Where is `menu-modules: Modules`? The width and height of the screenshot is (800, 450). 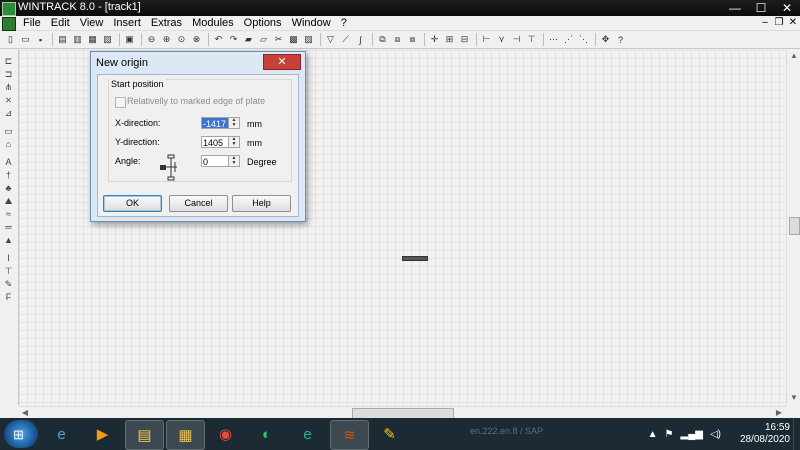
menu-modules: Modules is located at coordinates (213, 23).